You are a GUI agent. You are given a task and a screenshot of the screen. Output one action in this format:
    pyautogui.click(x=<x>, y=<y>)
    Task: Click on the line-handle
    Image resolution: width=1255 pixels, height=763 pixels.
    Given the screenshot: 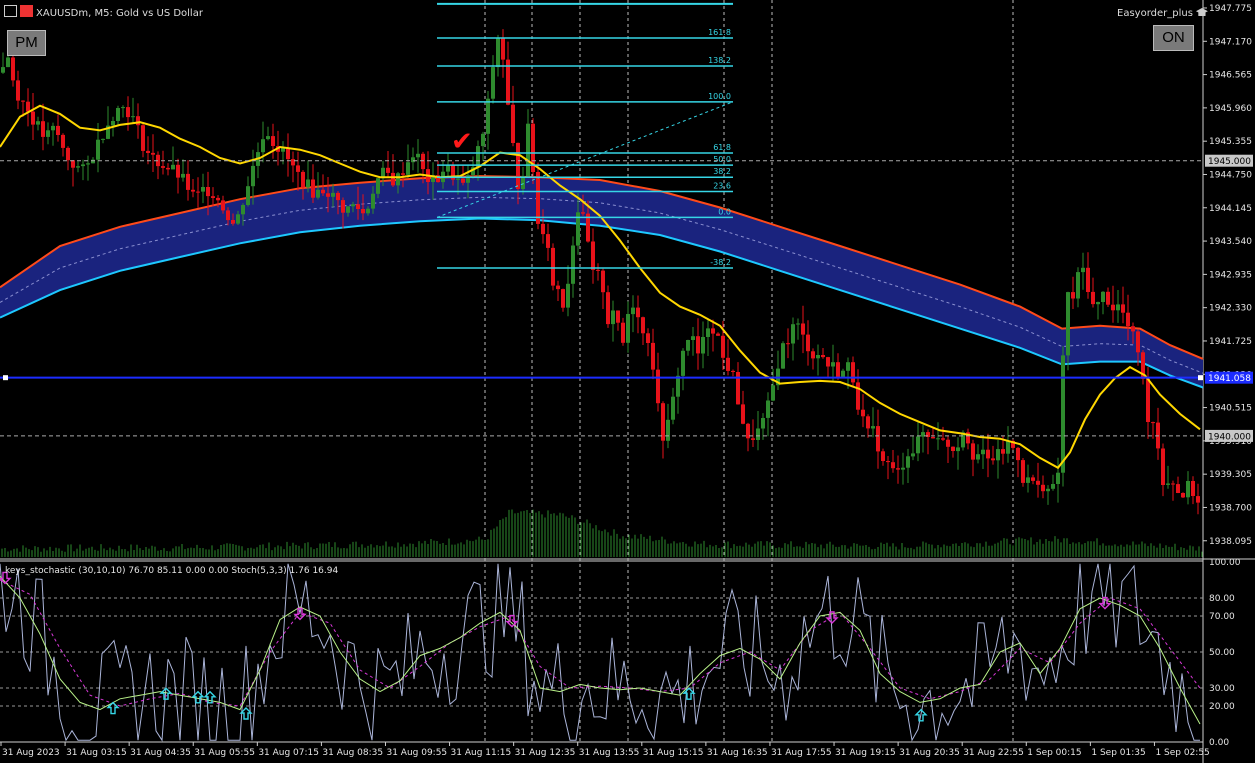 What is the action you would take?
    pyautogui.click(x=1200, y=378)
    